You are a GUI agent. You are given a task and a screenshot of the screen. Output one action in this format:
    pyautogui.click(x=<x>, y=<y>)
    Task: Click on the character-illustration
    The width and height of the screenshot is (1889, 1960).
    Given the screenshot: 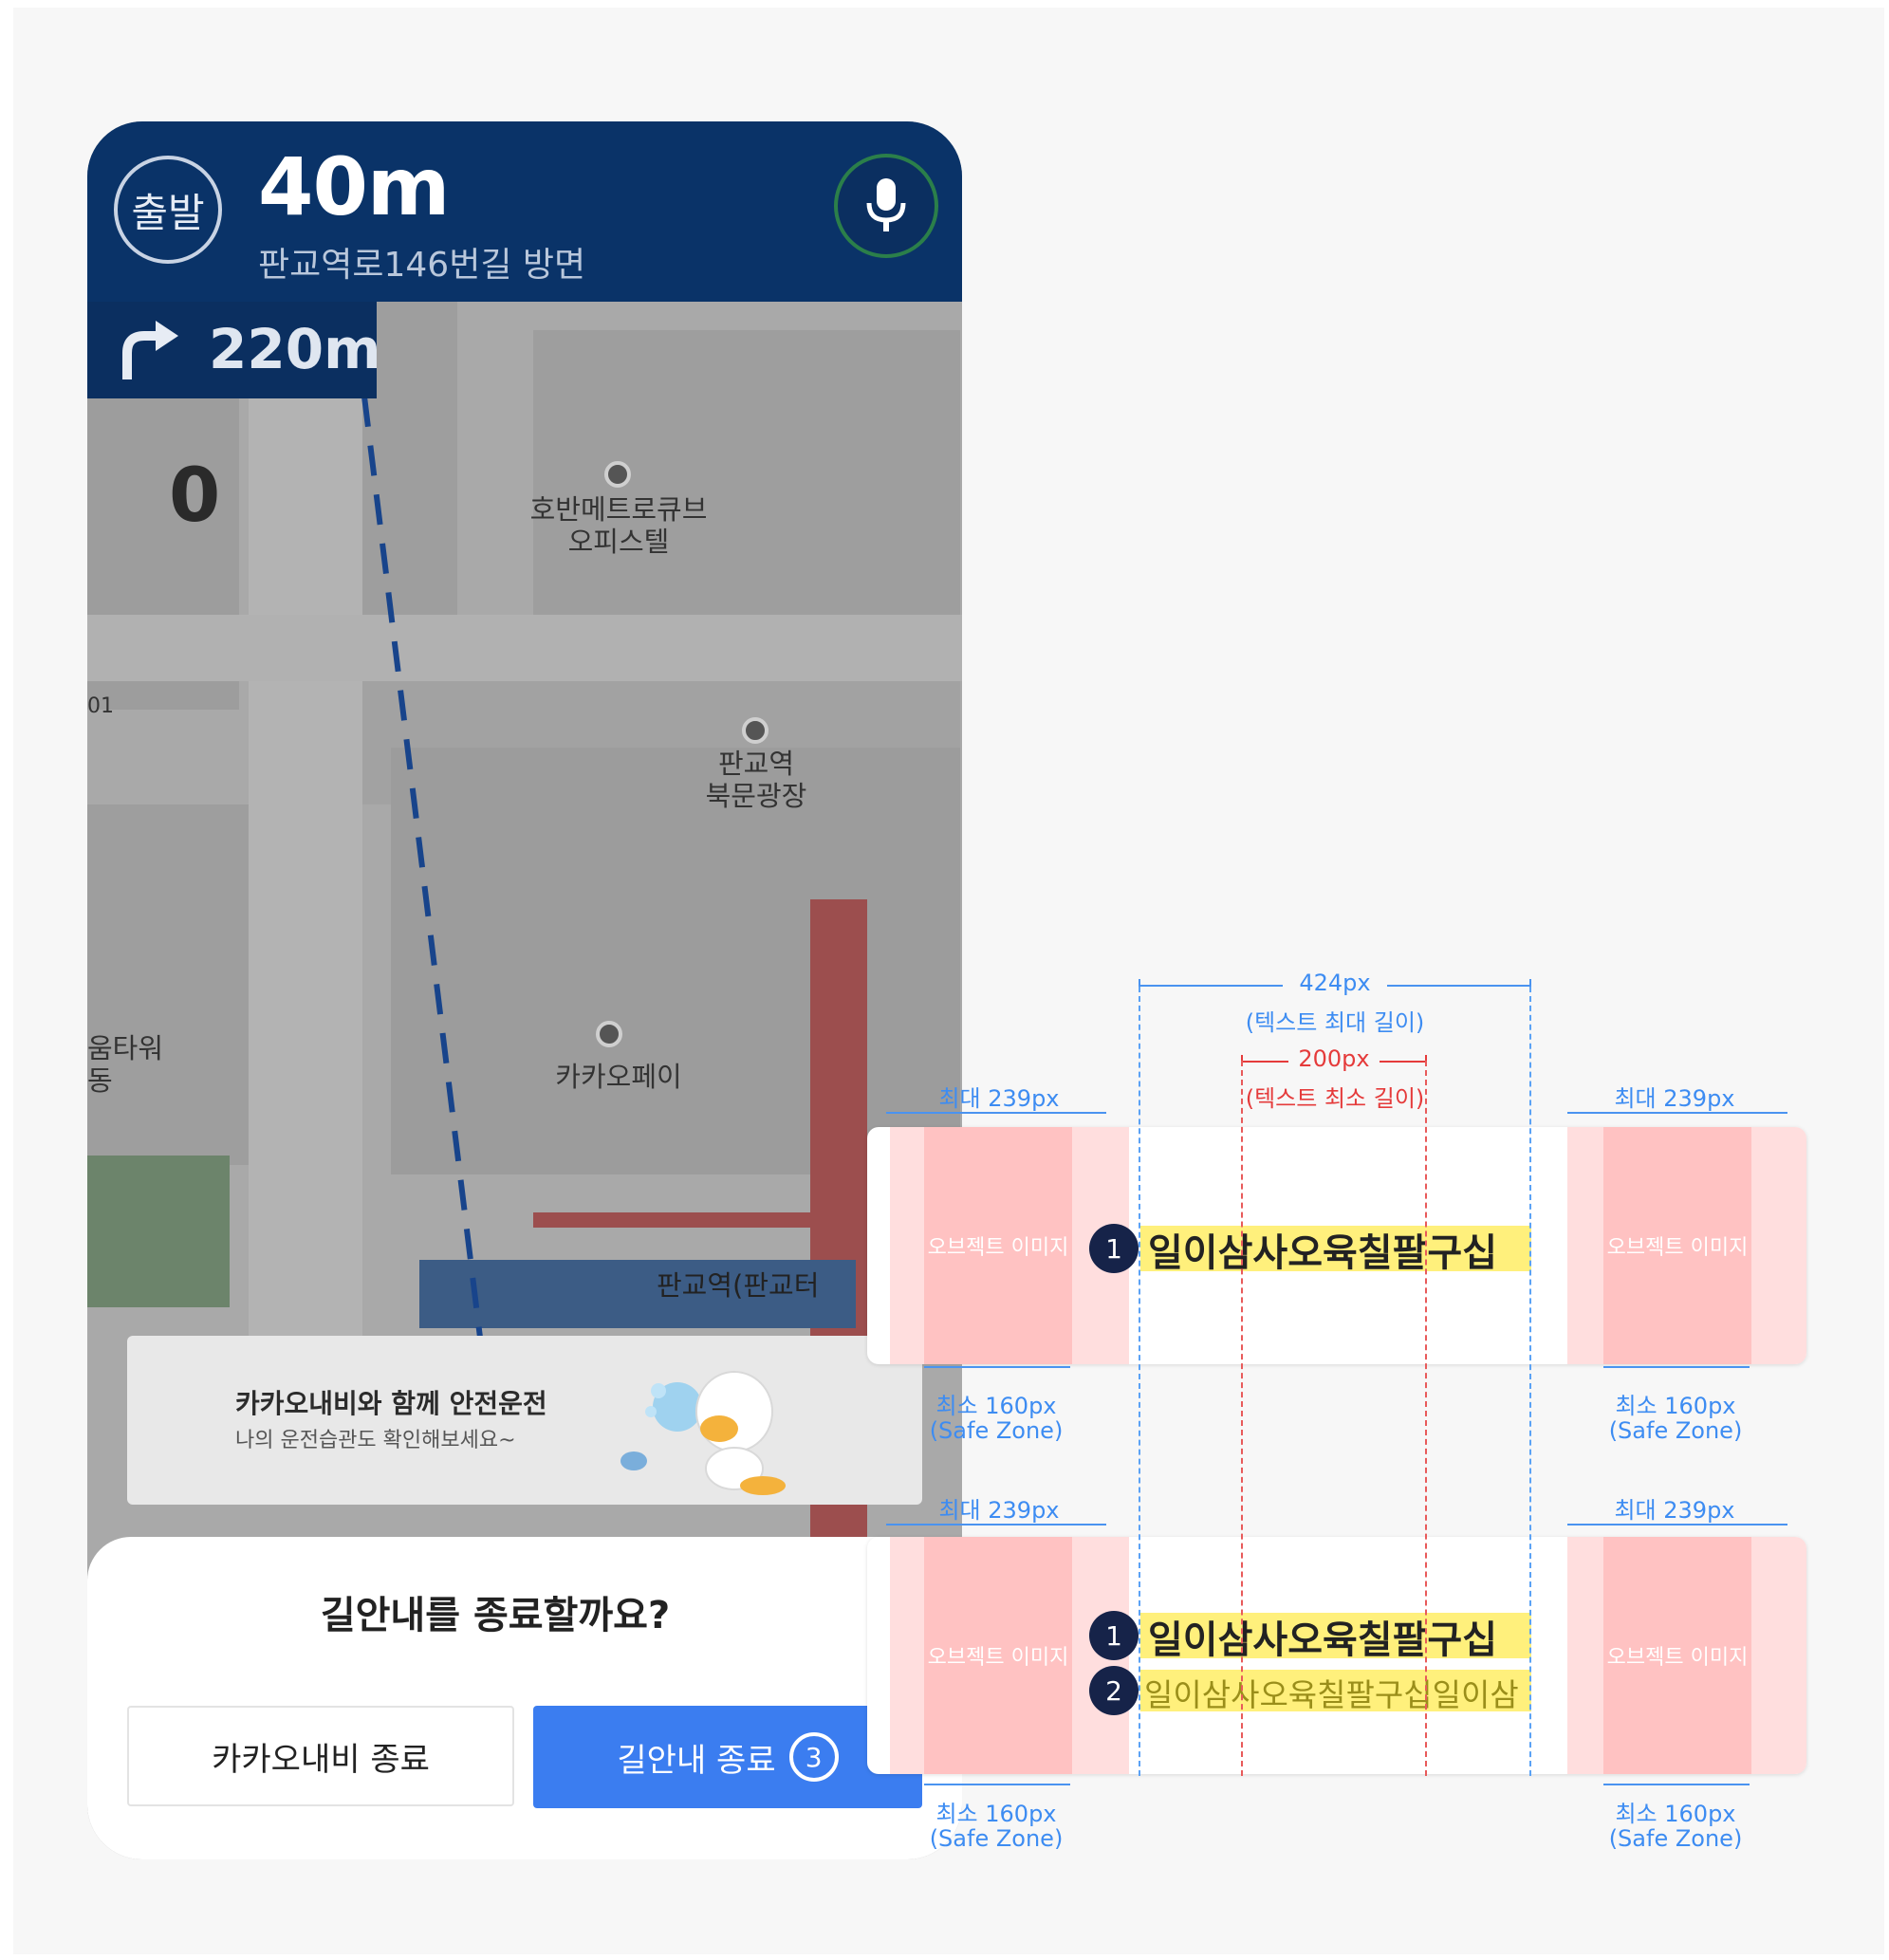 What is the action you would take?
    pyautogui.click(x=703, y=1433)
    